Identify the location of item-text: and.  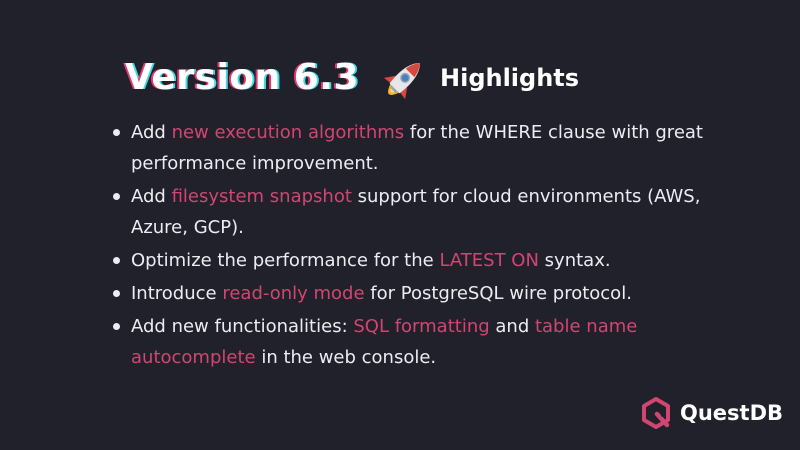
(512, 326).